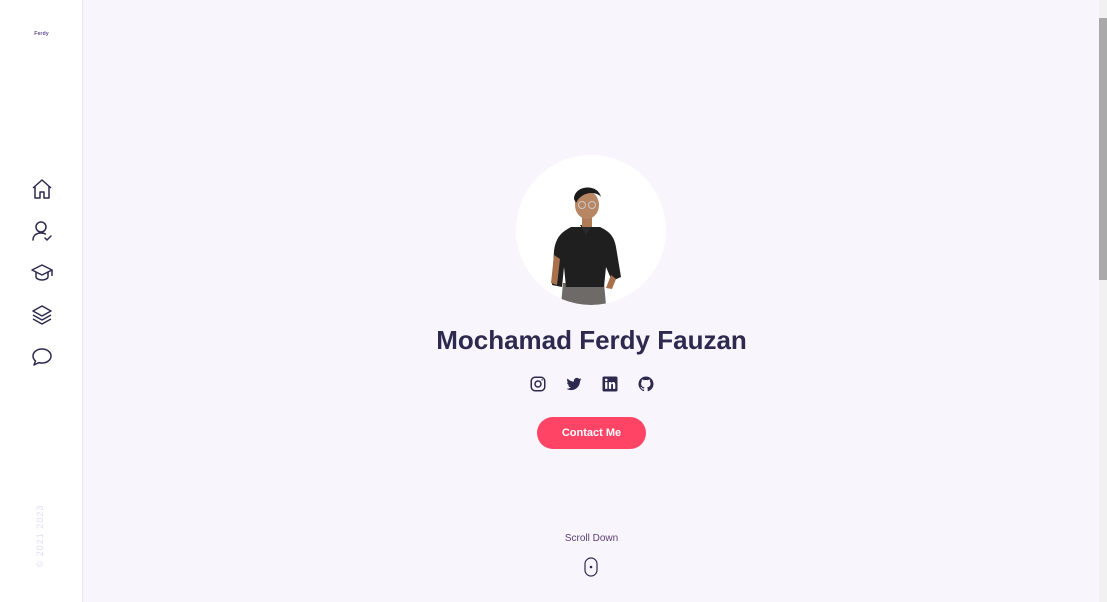 This screenshot has height=602, width=1107. I want to click on twitter-link, so click(574, 384).